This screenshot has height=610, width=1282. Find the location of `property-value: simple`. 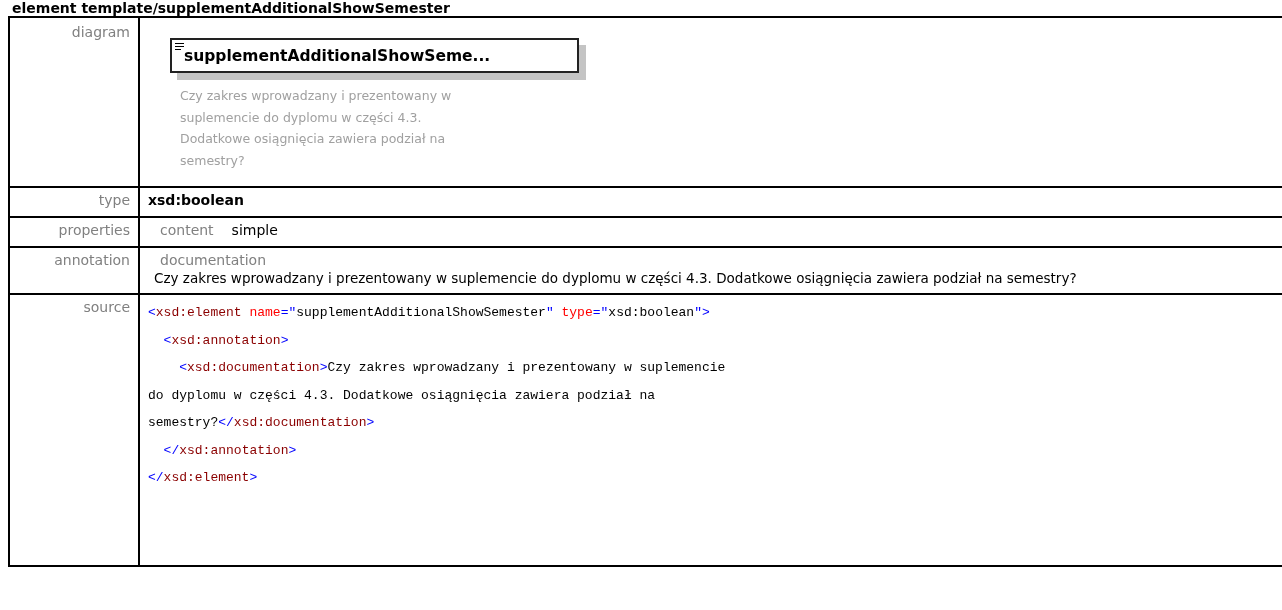

property-value: simple is located at coordinates (254, 230).